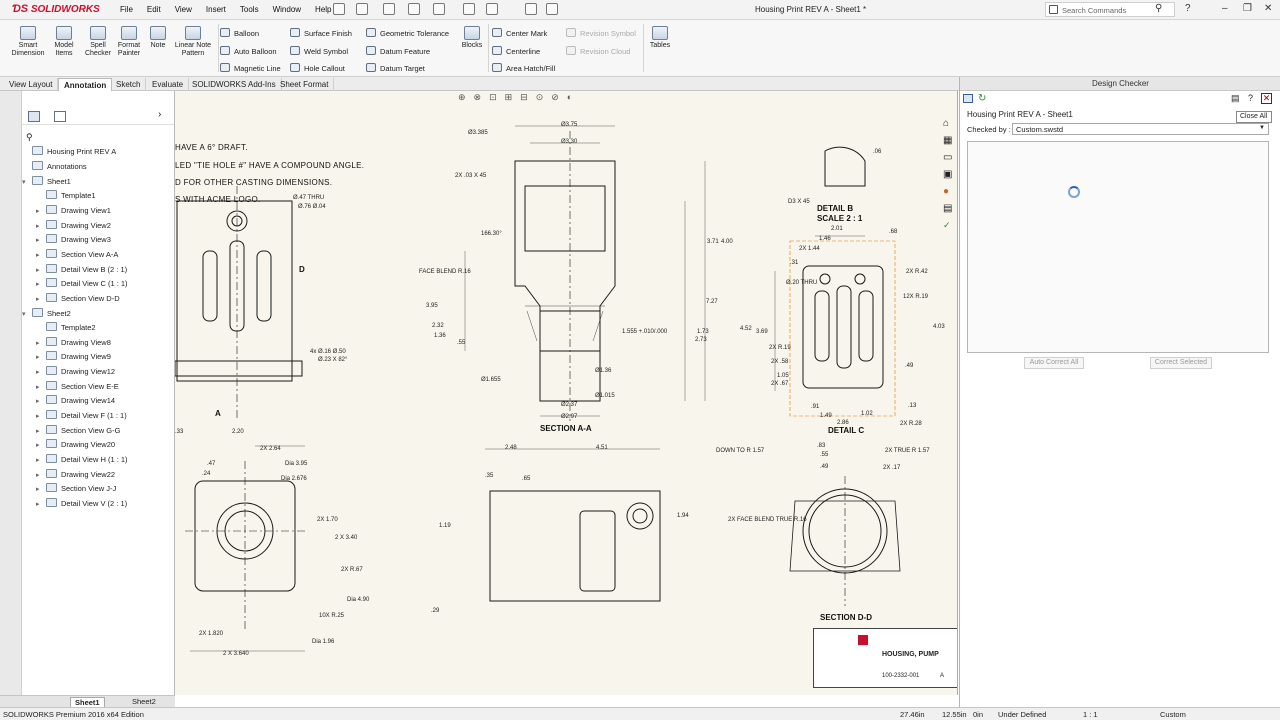  What do you see at coordinates (179, 432) in the screenshot?
I see `dimension-text: .33` at bounding box center [179, 432].